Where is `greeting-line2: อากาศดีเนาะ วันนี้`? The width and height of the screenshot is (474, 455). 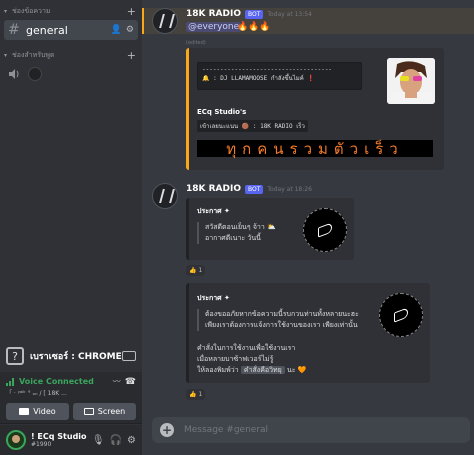
greeting-line2: อากาศดีเนาะ วันนี้ is located at coordinates (233, 238).